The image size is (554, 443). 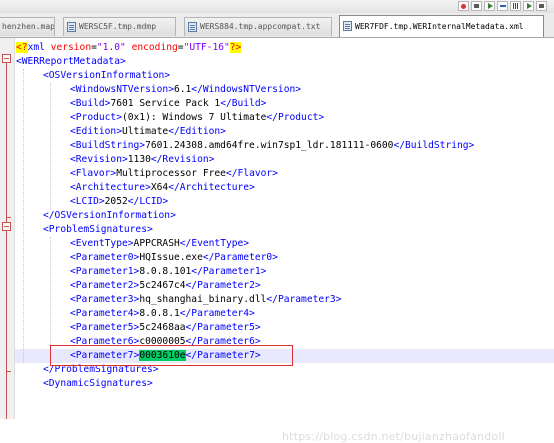 I want to click on token-tag: </Flavor>, so click(x=251, y=173).